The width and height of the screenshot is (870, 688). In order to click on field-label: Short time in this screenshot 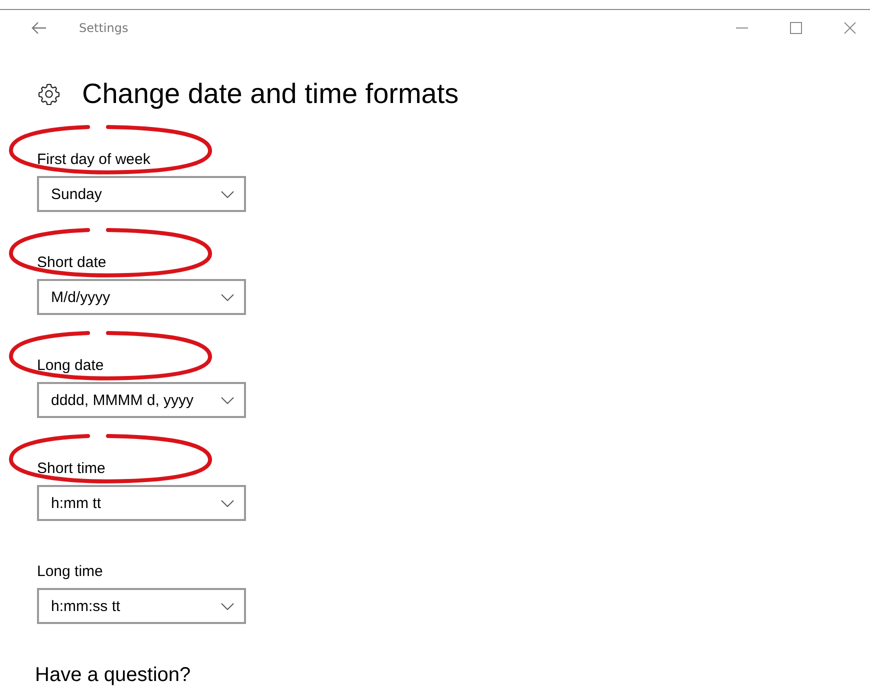, I will do `click(71, 468)`.